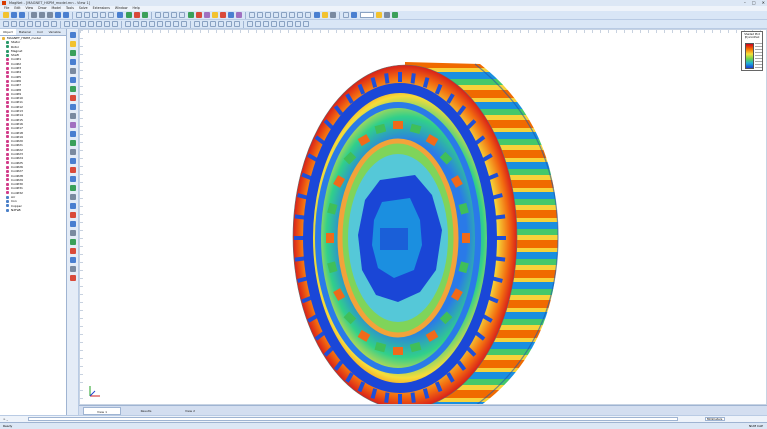 Image resolution: width=767 pixels, height=429 pixels. Describe the element at coordinates (298, 24) in the screenshot. I see `color-icon` at that location.